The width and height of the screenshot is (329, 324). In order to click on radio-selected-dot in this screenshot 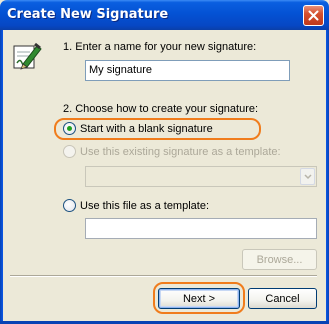, I will do `click(69, 128)`.